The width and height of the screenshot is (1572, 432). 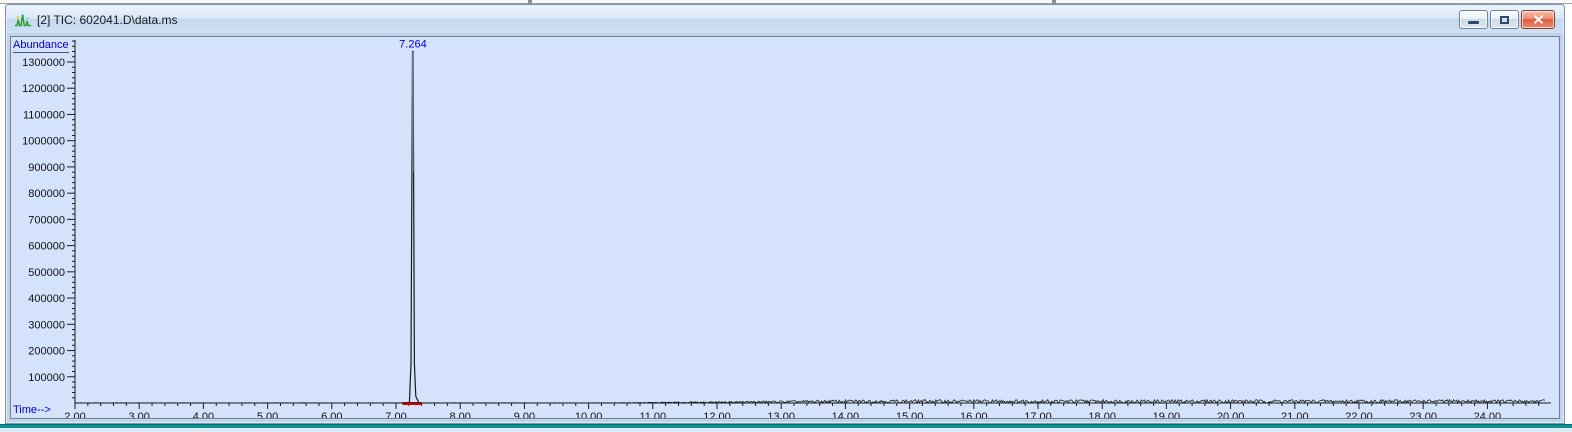 What do you see at coordinates (459, 414) in the screenshot?
I see `x-tick-label: 8.00` at bounding box center [459, 414].